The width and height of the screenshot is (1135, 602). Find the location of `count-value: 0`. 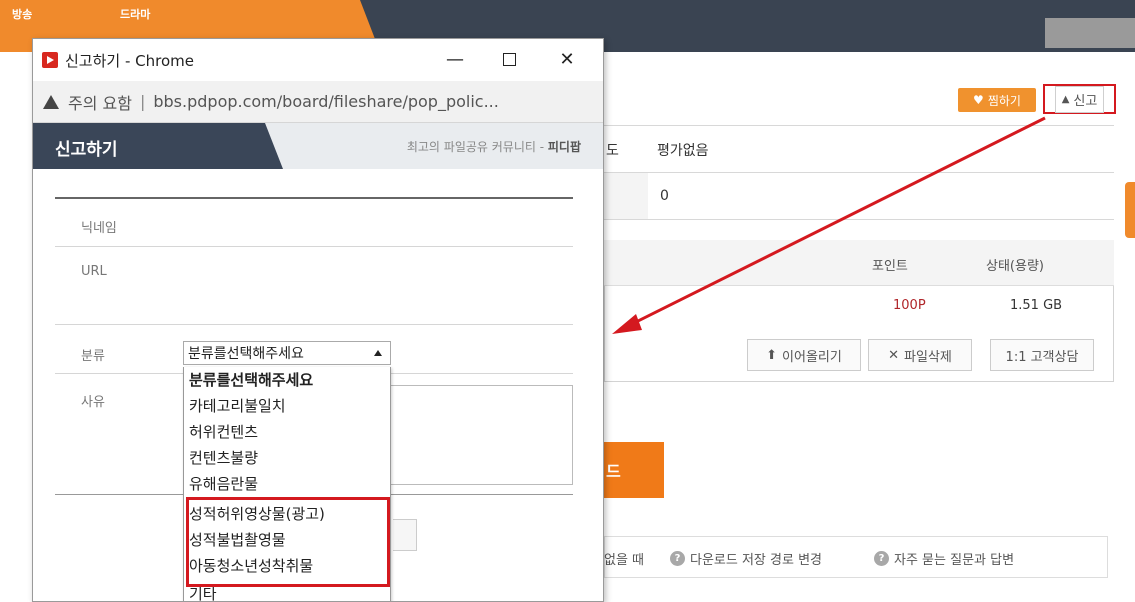

count-value: 0 is located at coordinates (664, 196).